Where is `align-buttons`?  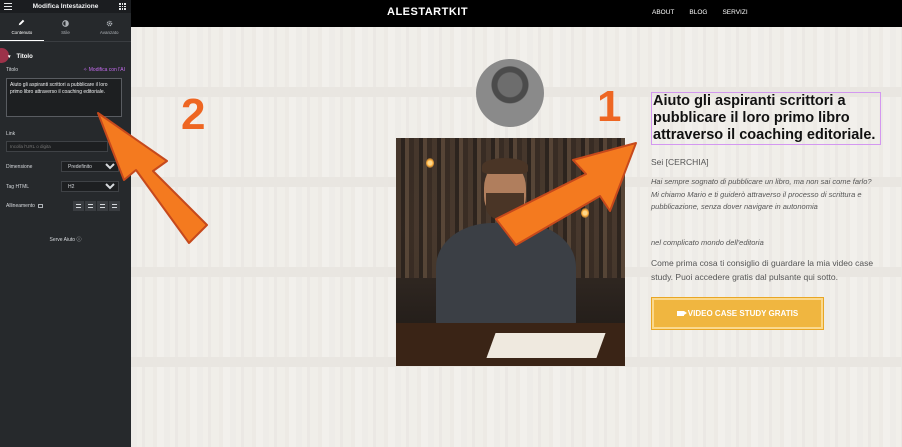
align-buttons is located at coordinates (97, 206).